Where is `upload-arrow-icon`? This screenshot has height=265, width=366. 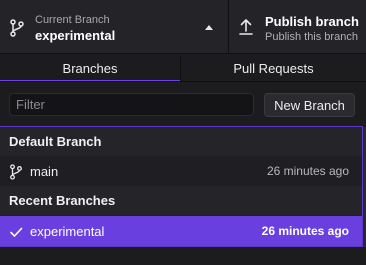
upload-arrow-icon is located at coordinates (246, 27).